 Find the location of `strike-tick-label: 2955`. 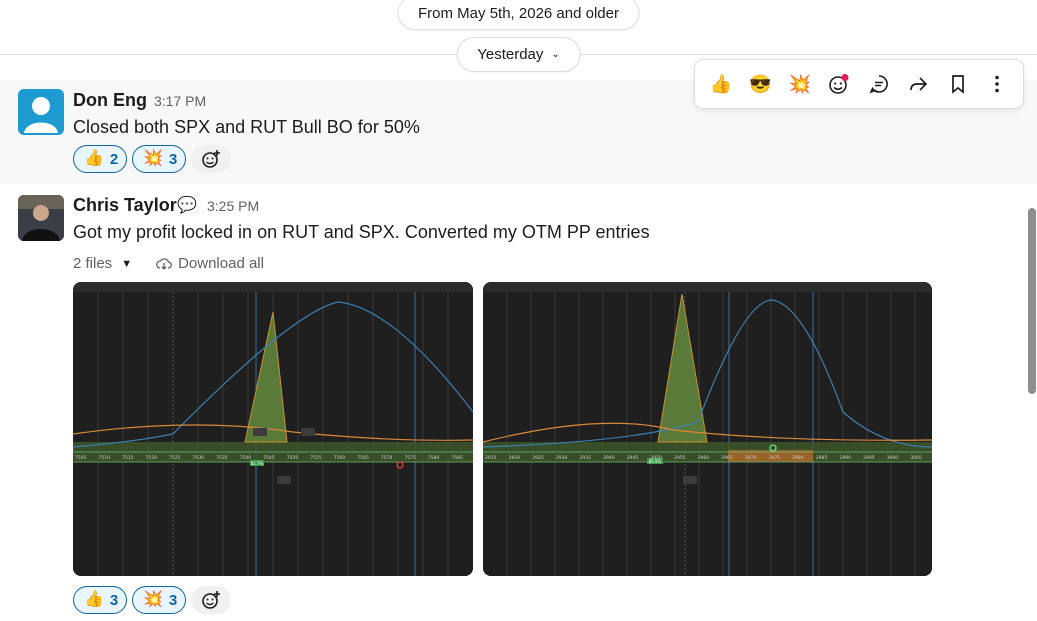

strike-tick-label: 2955 is located at coordinates (680, 458).